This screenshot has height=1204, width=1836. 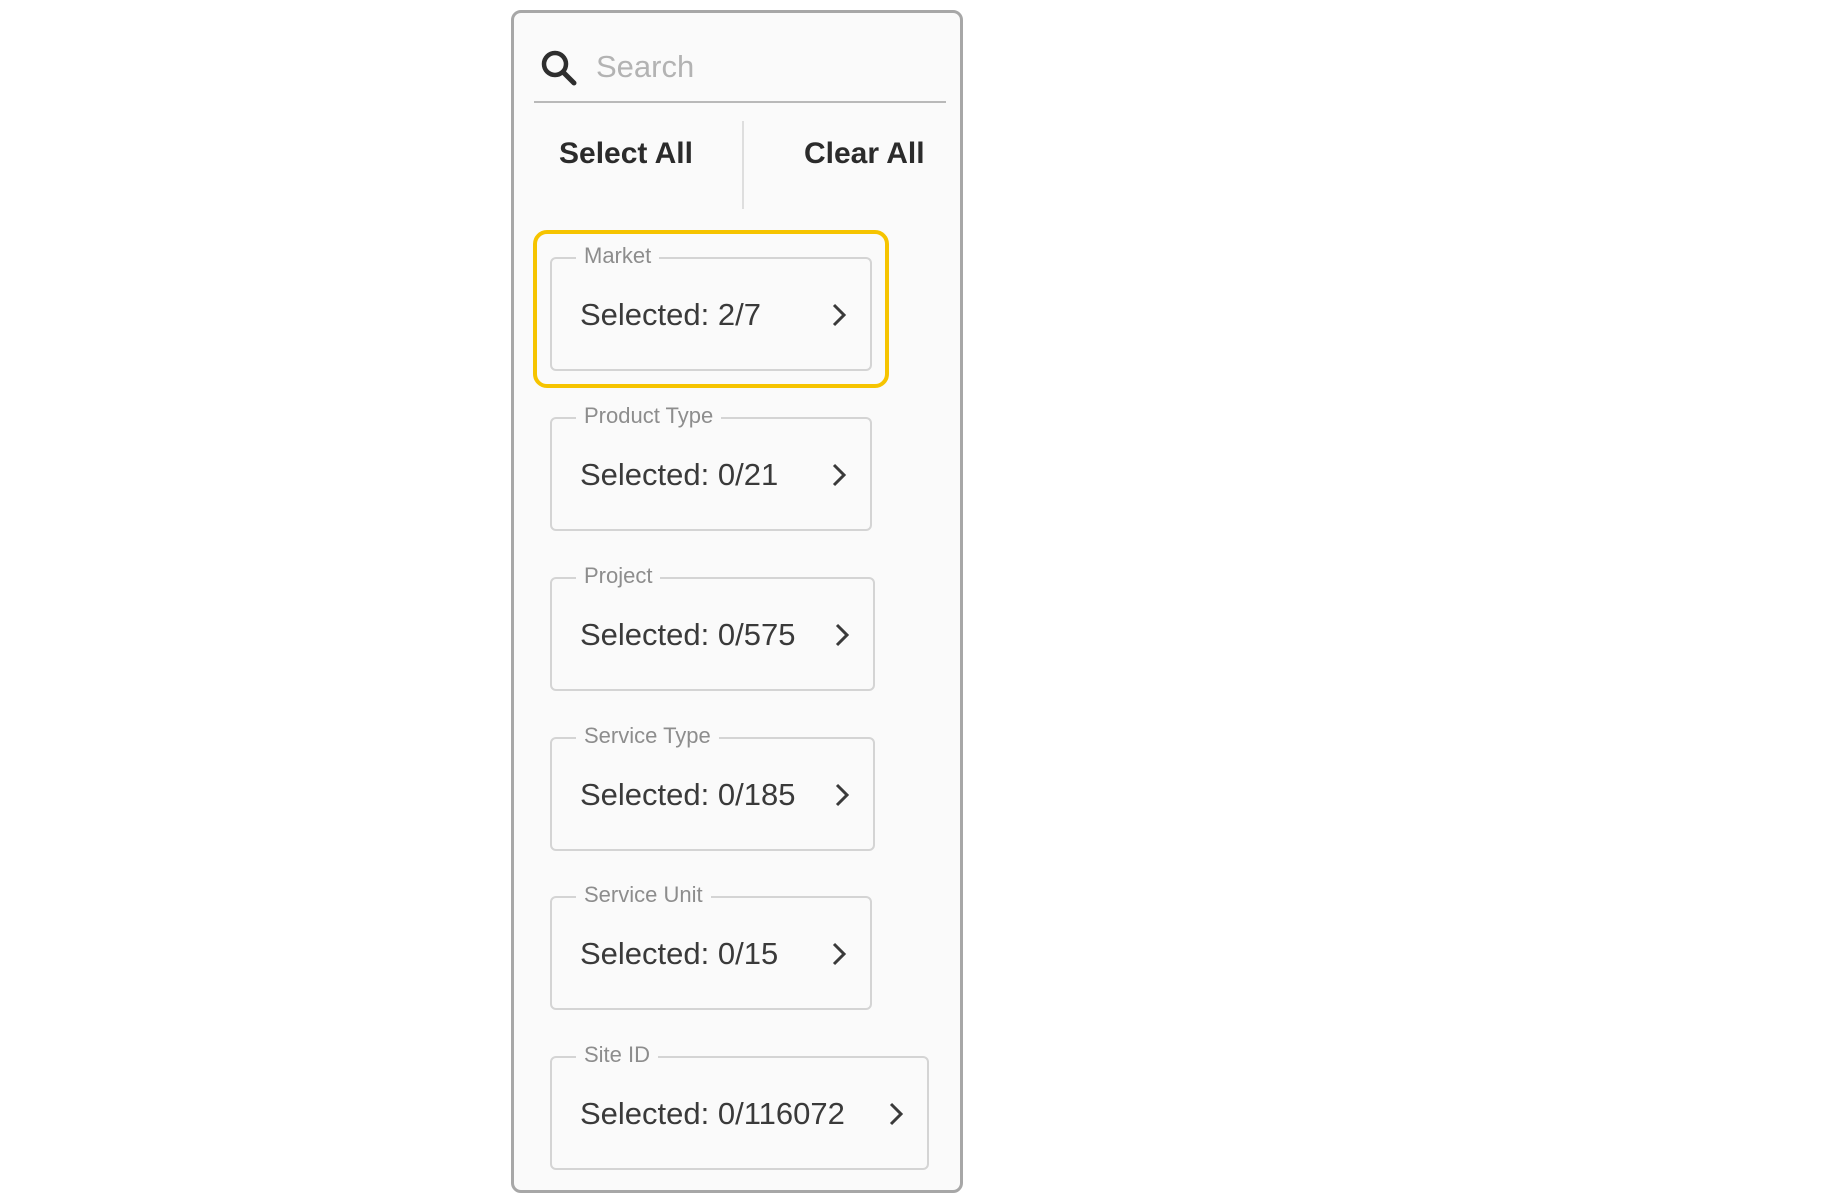 I want to click on filter-label: Product Type, so click(x=649, y=416).